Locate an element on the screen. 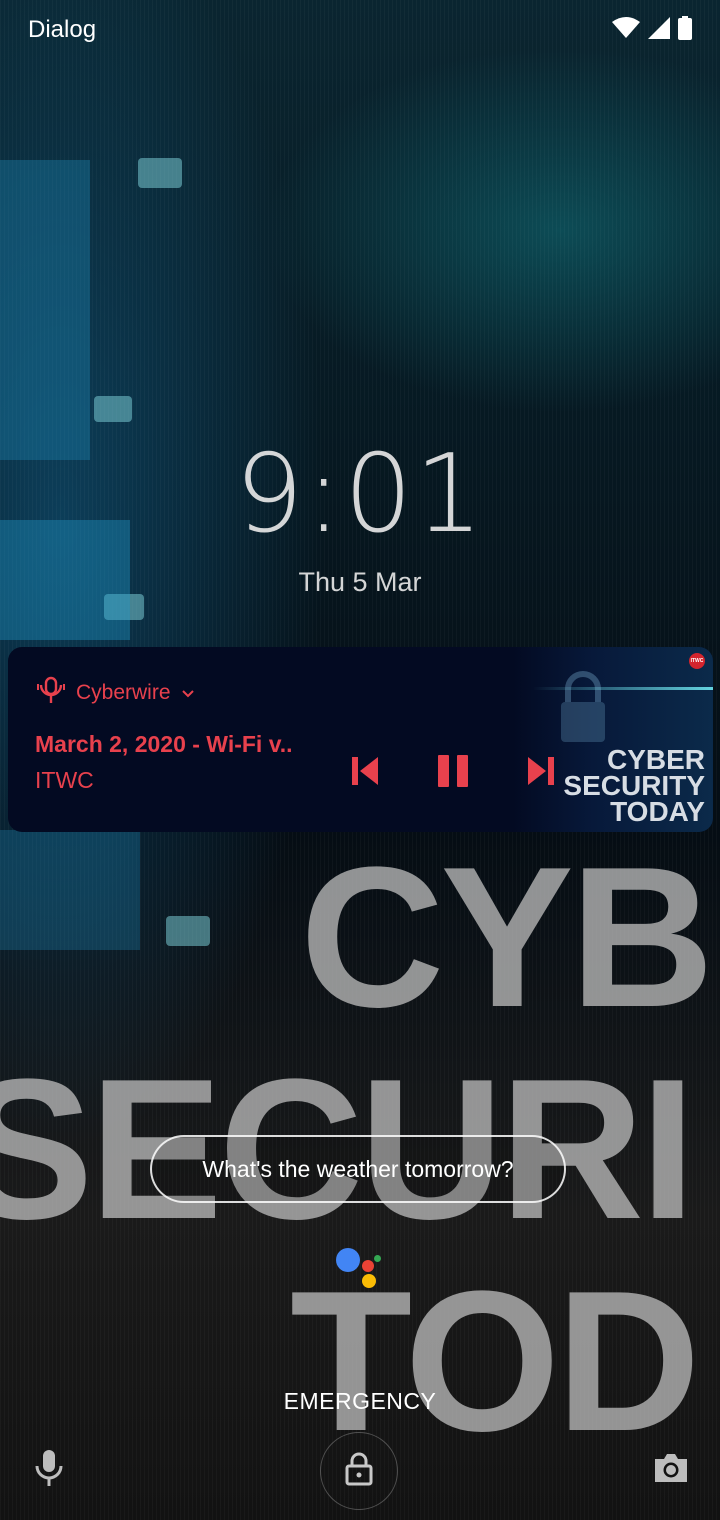 This screenshot has height=1520, width=720. previous-button is located at coordinates (365, 773).